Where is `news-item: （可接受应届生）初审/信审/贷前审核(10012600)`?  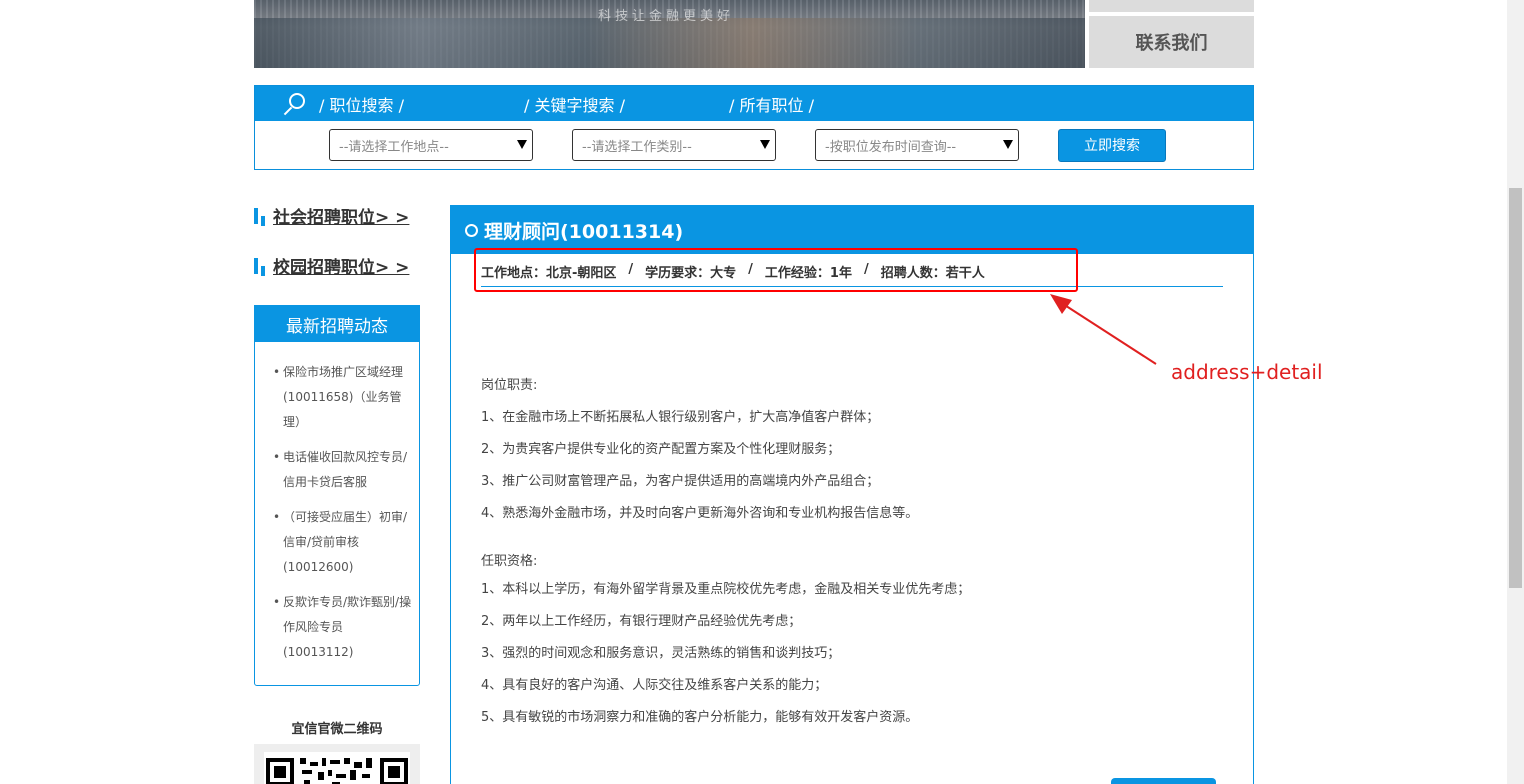
news-item: （可接受应届生）初审/信审/贷前审核(10012600) is located at coordinates (343, 542).